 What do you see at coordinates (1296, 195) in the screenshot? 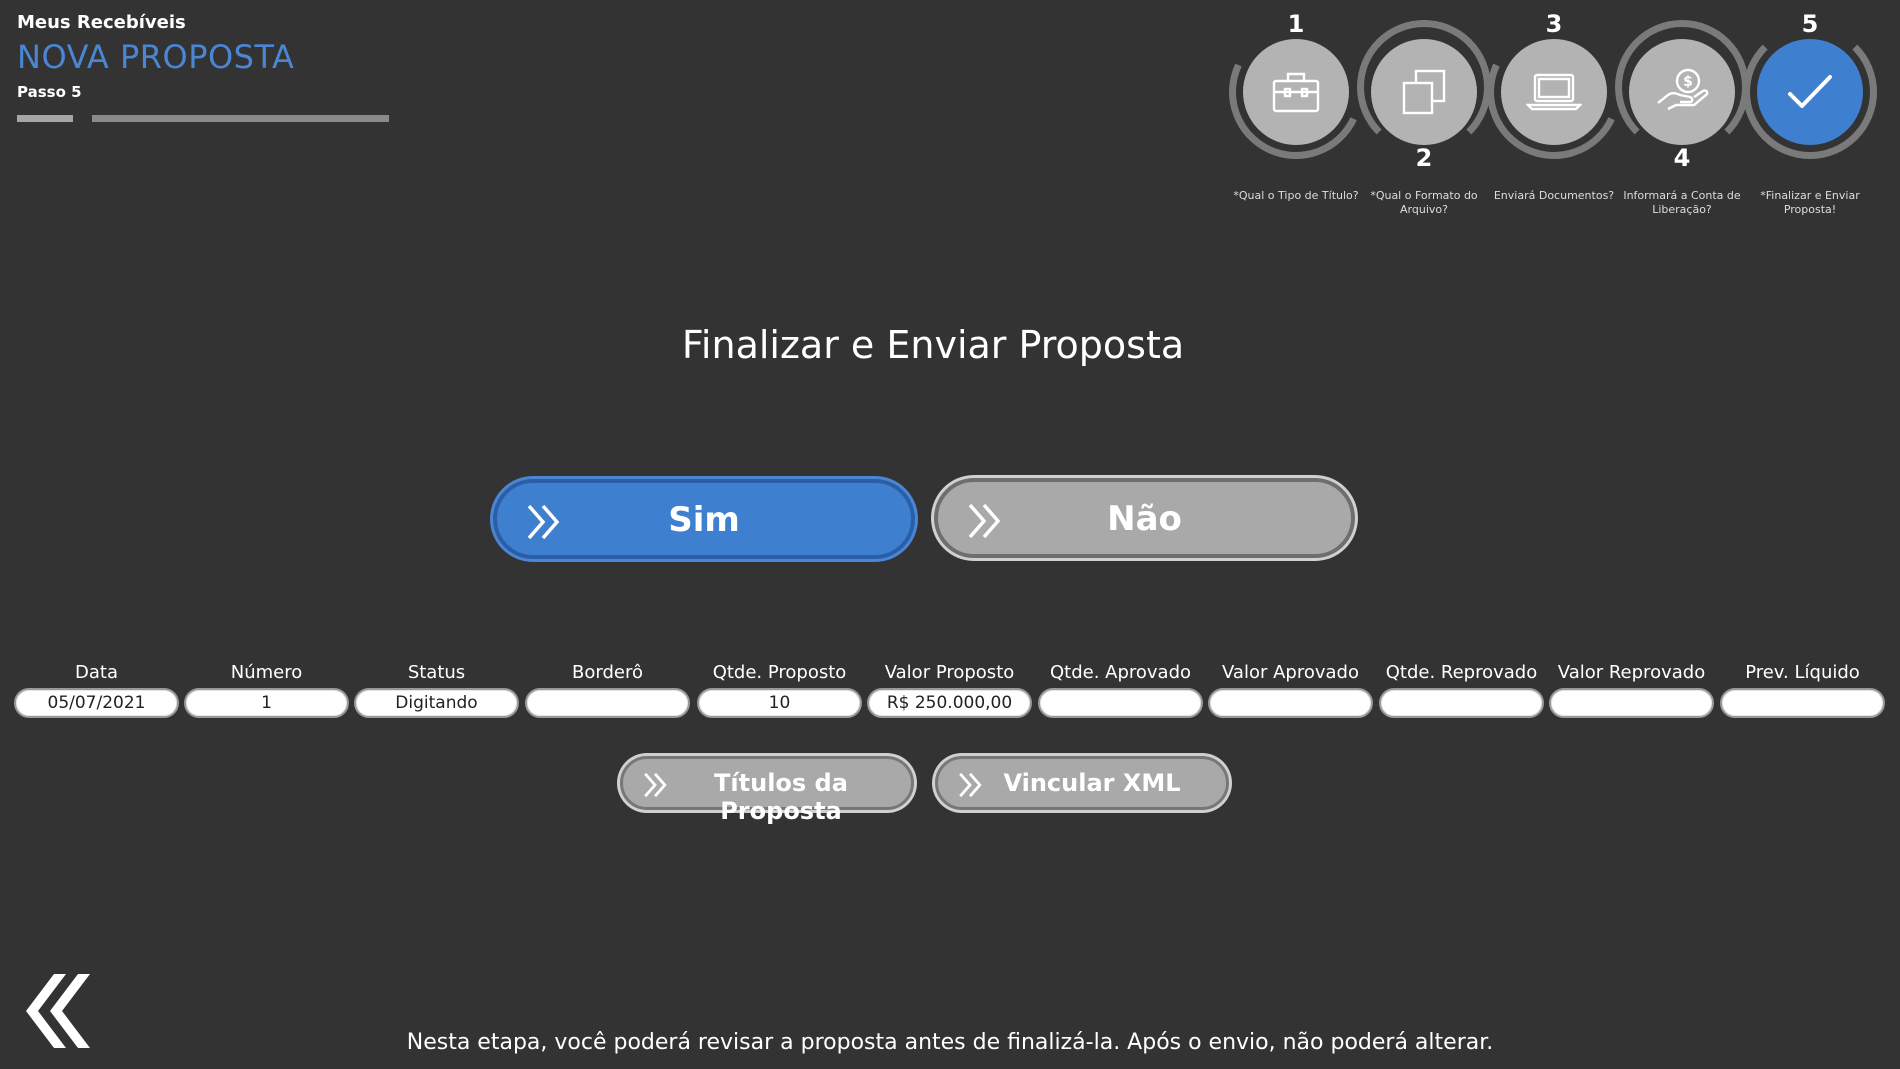
I see `step-label: *Qual o Tipo de Título?` at bounding box center [1296, 195].